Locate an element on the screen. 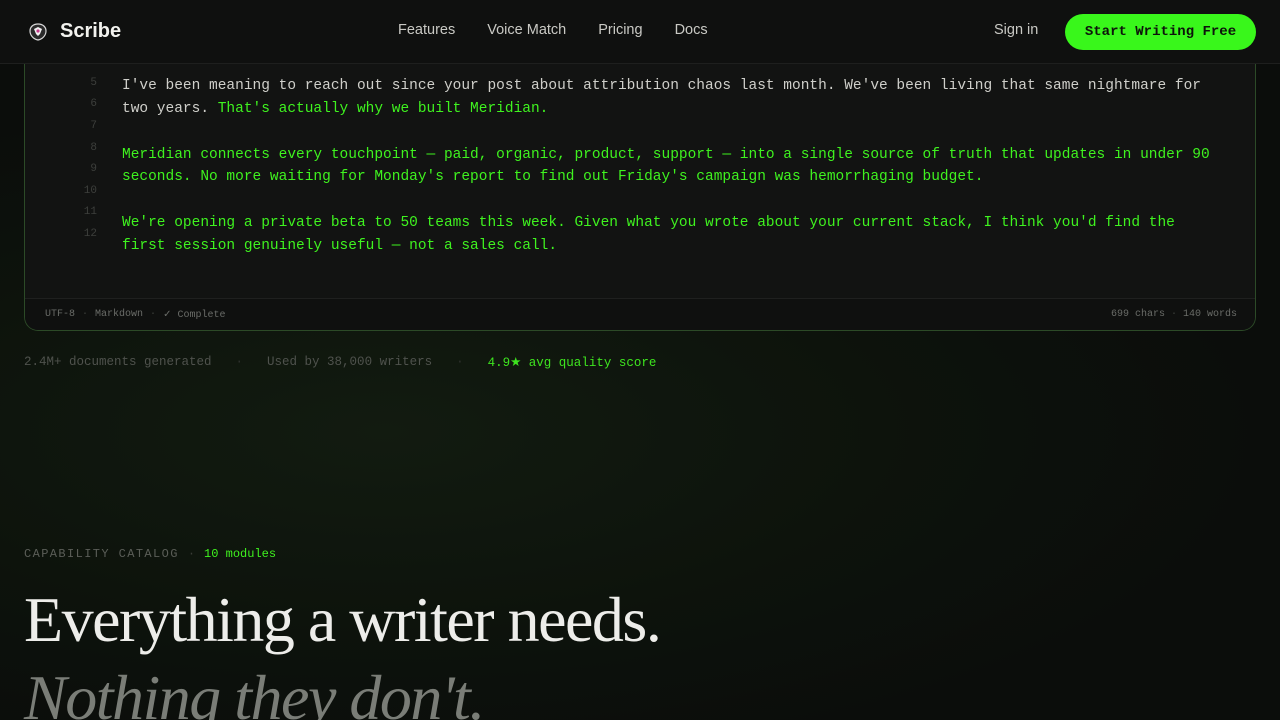 The height and width of the screenshot is (720, 1280). scribe-logo-icon is located at coordinates (38, 31).